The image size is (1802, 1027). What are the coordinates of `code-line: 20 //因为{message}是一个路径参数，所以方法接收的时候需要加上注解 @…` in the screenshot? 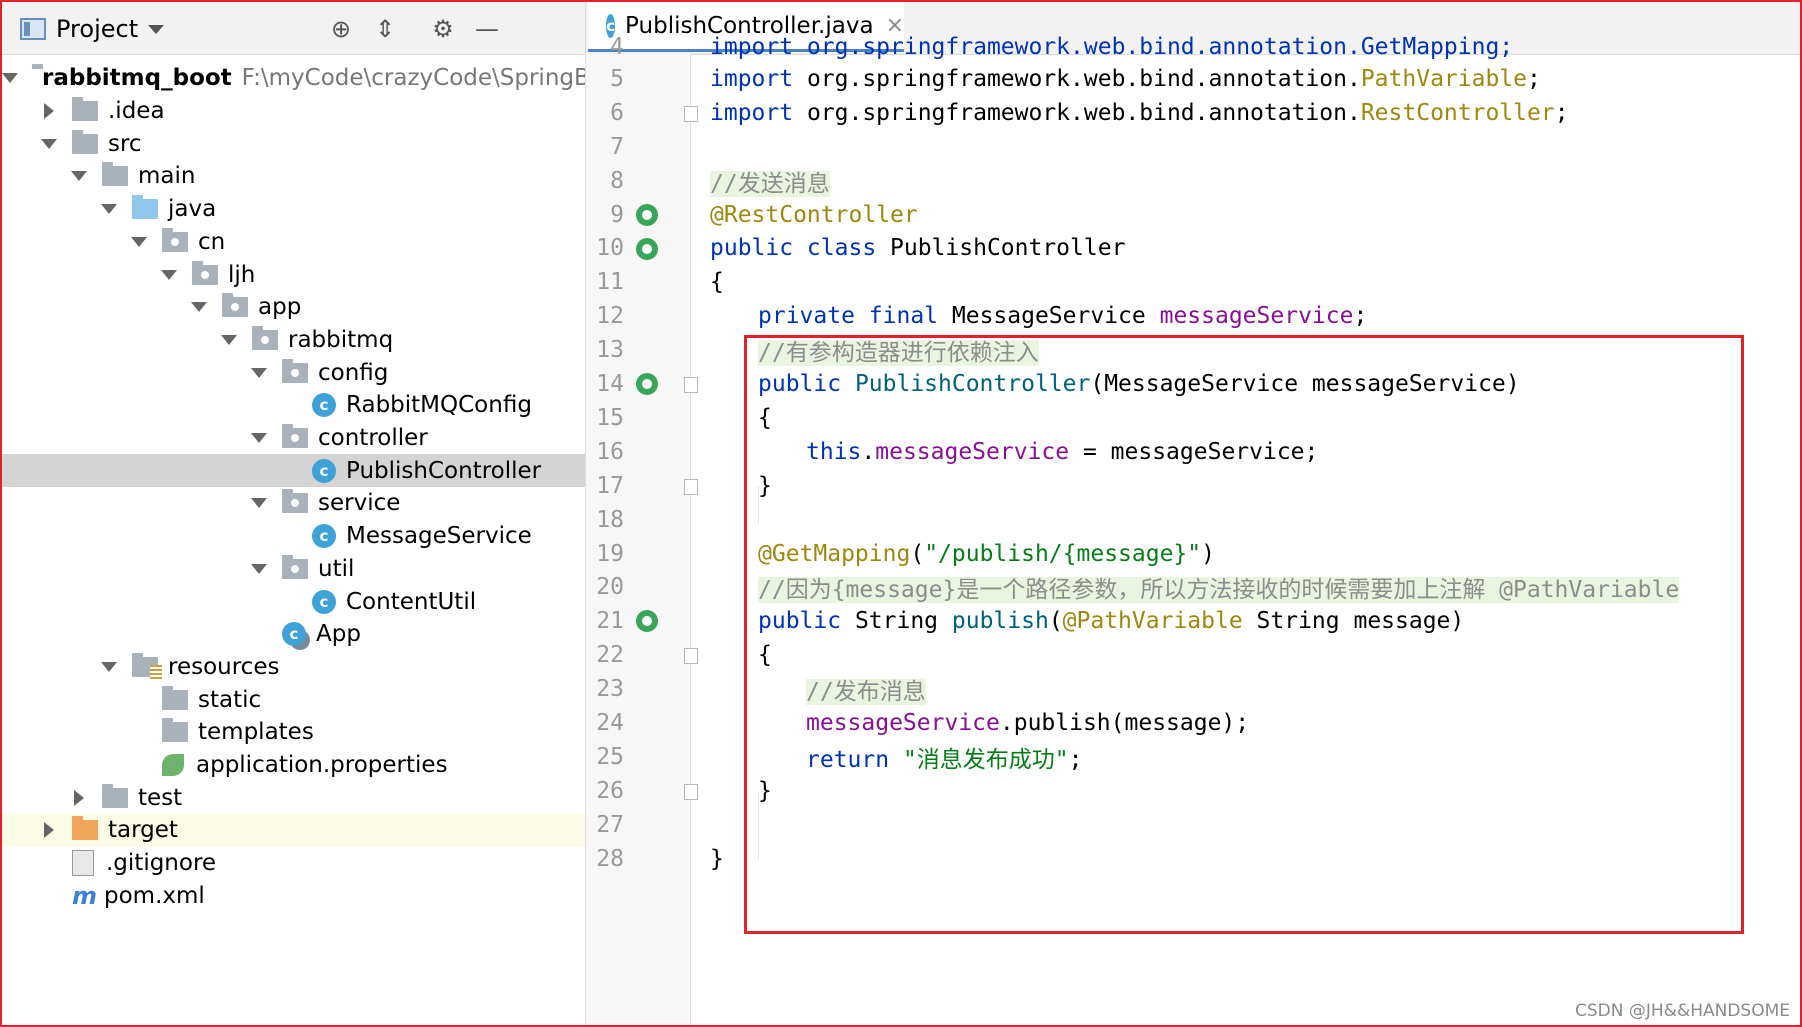 It's located at (1193, 588).